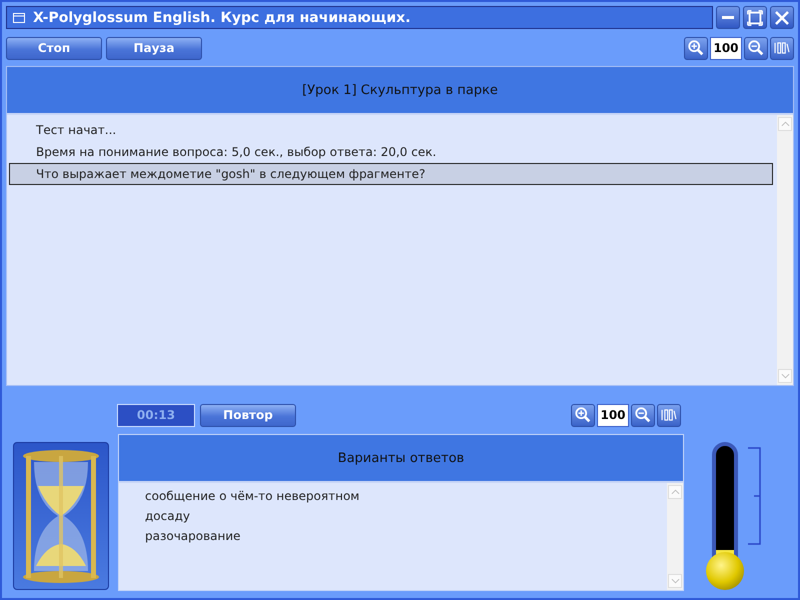  I want to click on repeat-button: Повтор, so click(248, 415).